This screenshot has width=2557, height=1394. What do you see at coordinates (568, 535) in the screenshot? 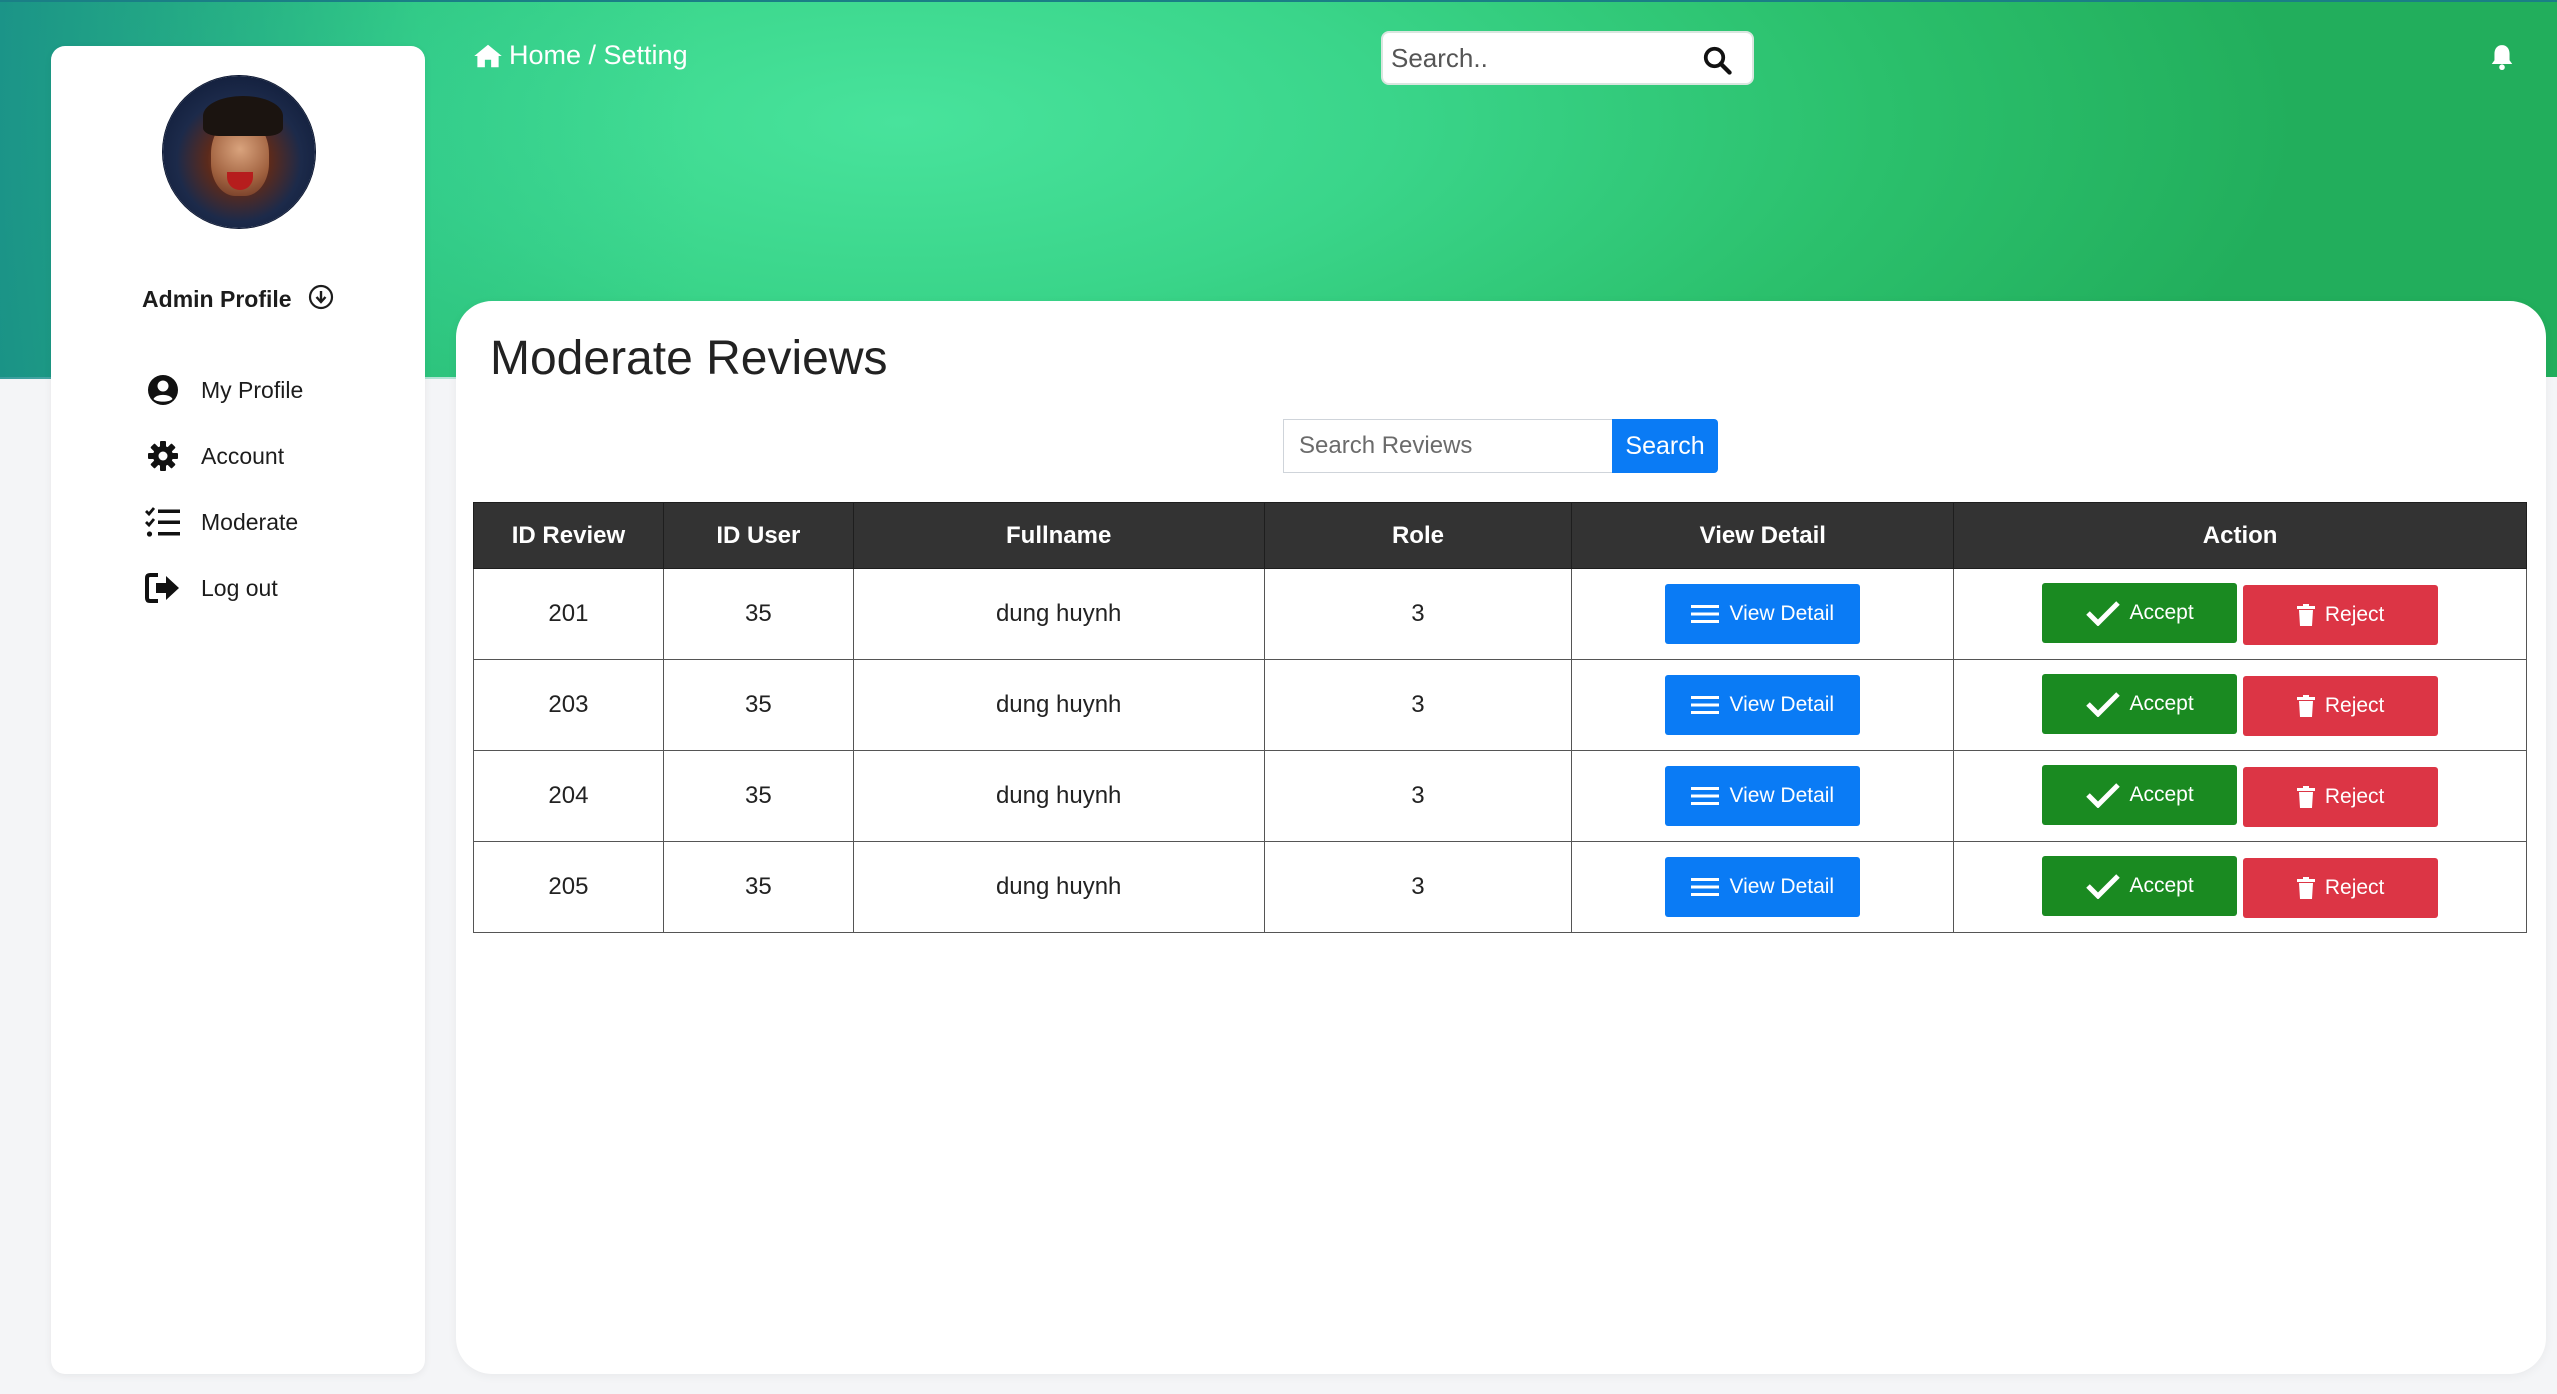
I see `column-header: ID Review` at bounding box center [568, 535].